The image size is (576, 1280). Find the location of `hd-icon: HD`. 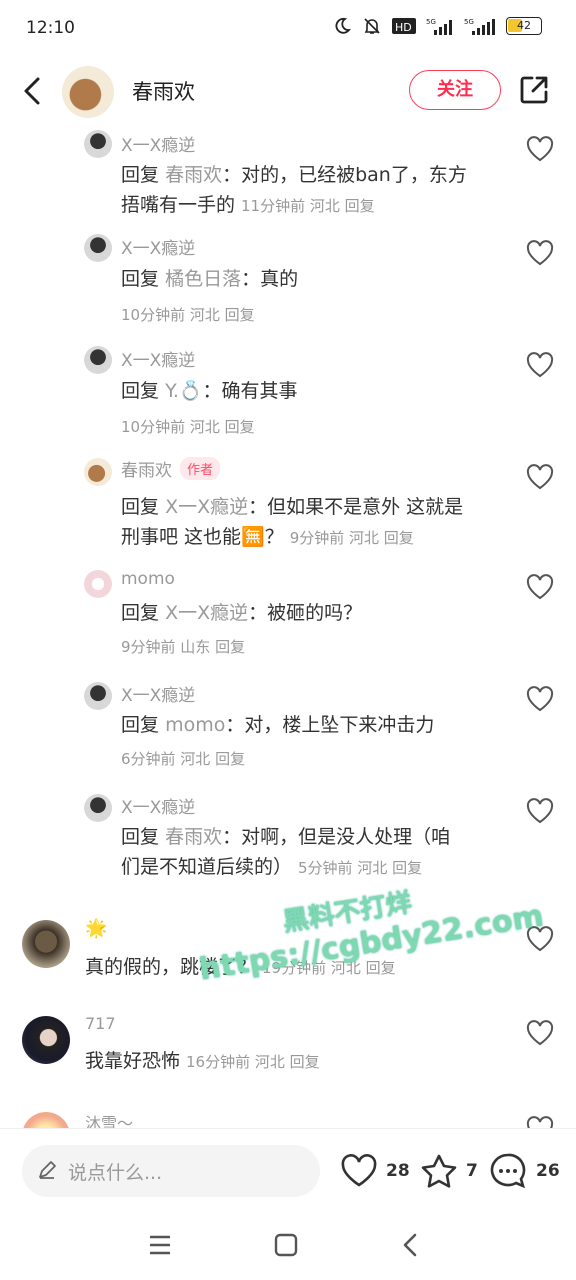

hd-icon: HD is located at coordinates (404, 26).